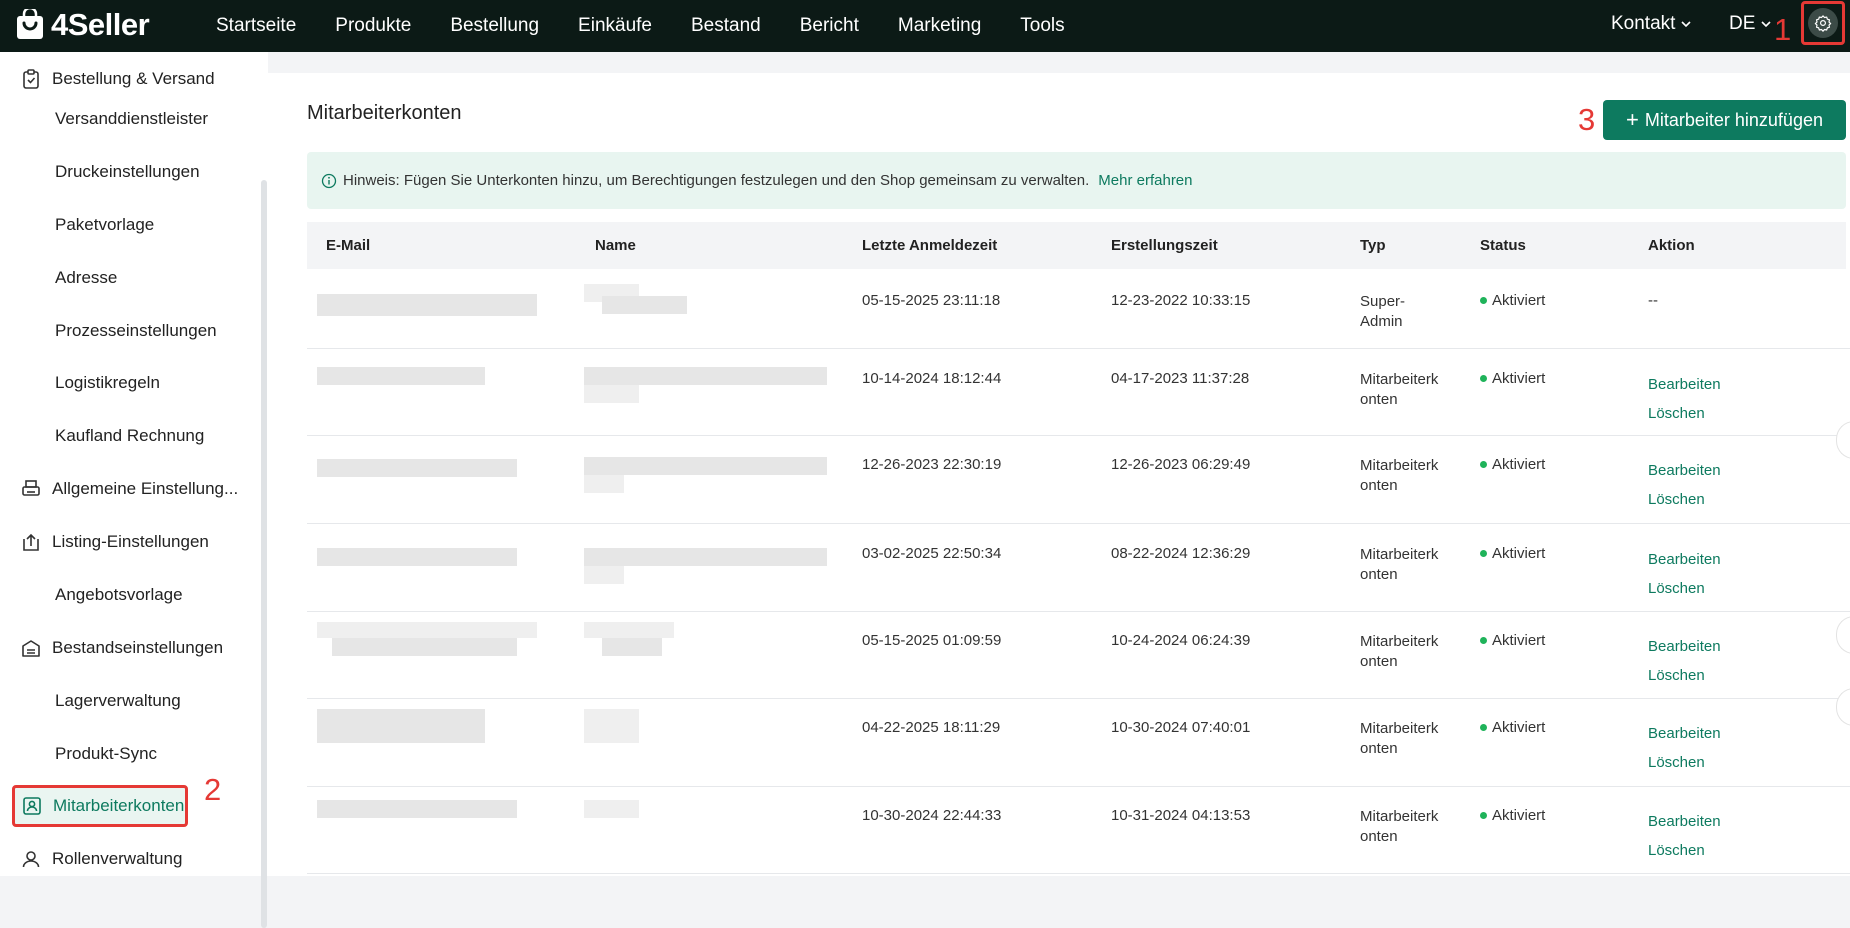 This screenshot has width=1850, height=928. I want to click on nav-marketing: Marketing, so click(939, 26).